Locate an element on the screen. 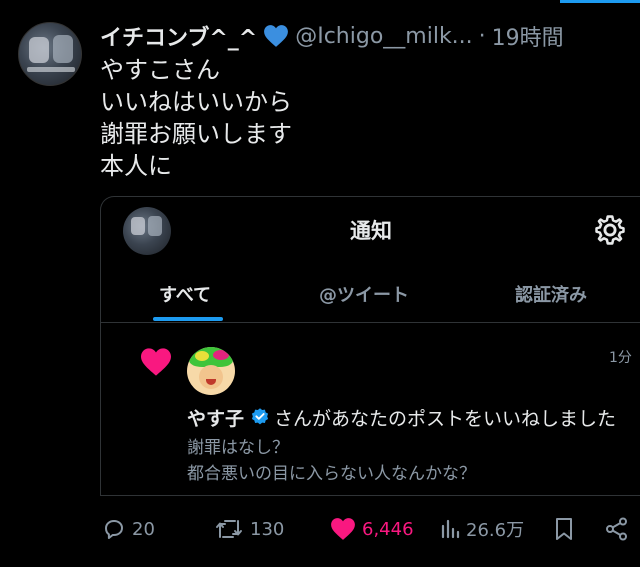  share-icon is located at coordinates (616, 529).